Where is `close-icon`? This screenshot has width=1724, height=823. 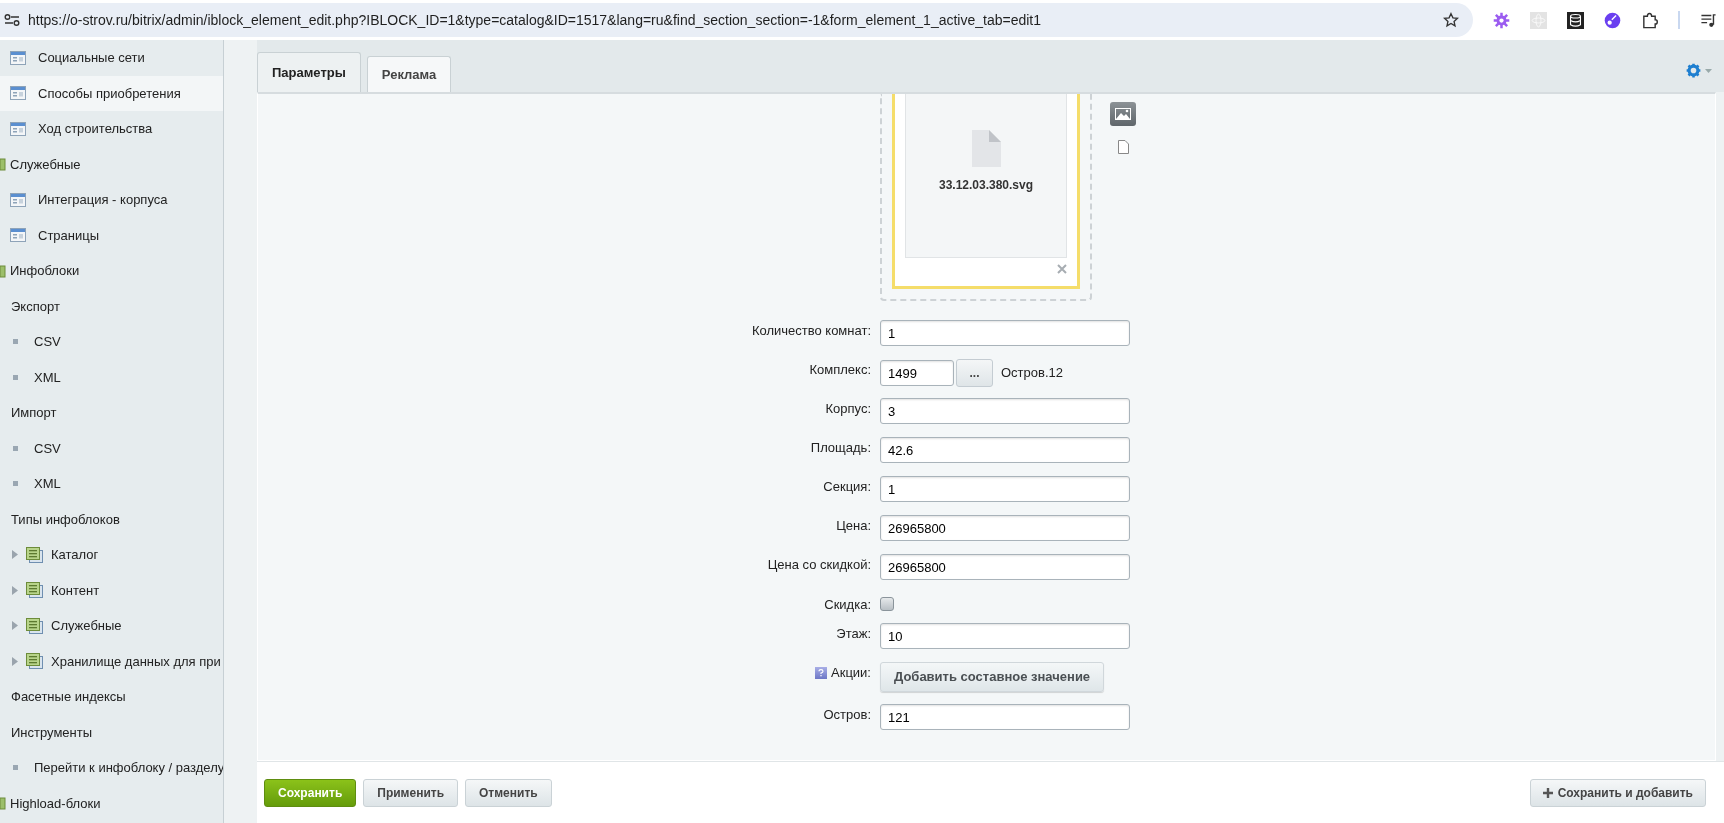 close-icon is located at coordinates (1062, 269).